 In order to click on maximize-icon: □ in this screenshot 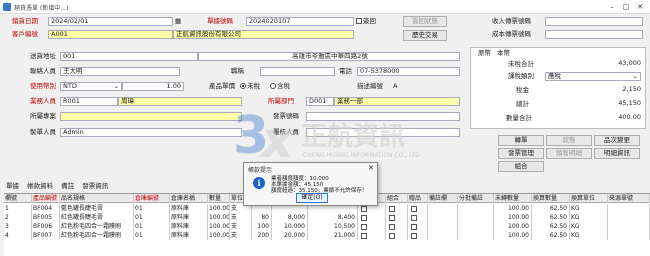, I will do `click(626, 7)`.